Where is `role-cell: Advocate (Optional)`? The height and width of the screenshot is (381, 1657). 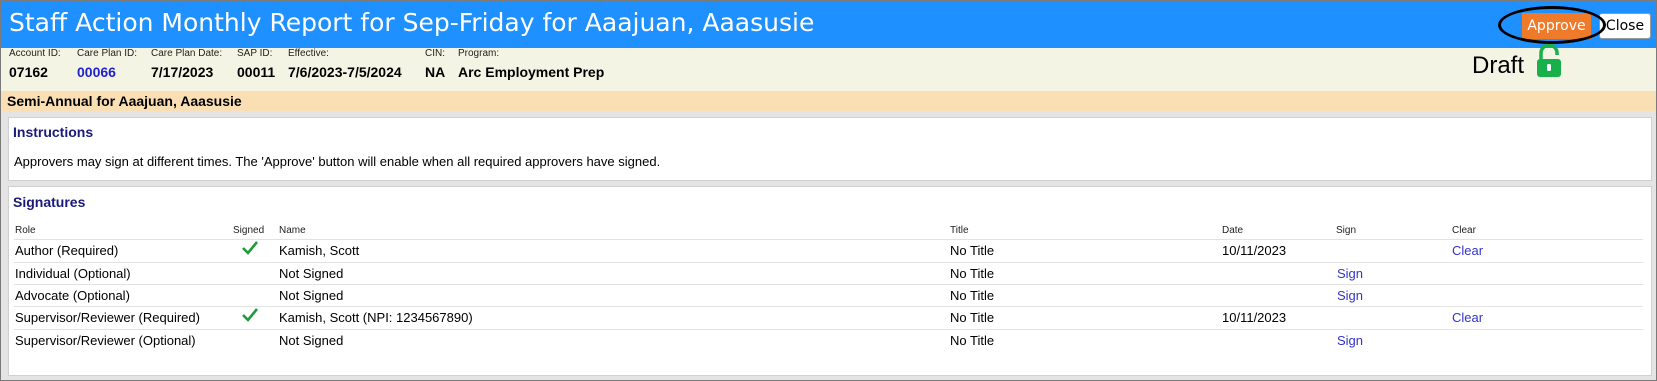 role-cell: Advocate (Optional) is located at coordinates (72, 295).